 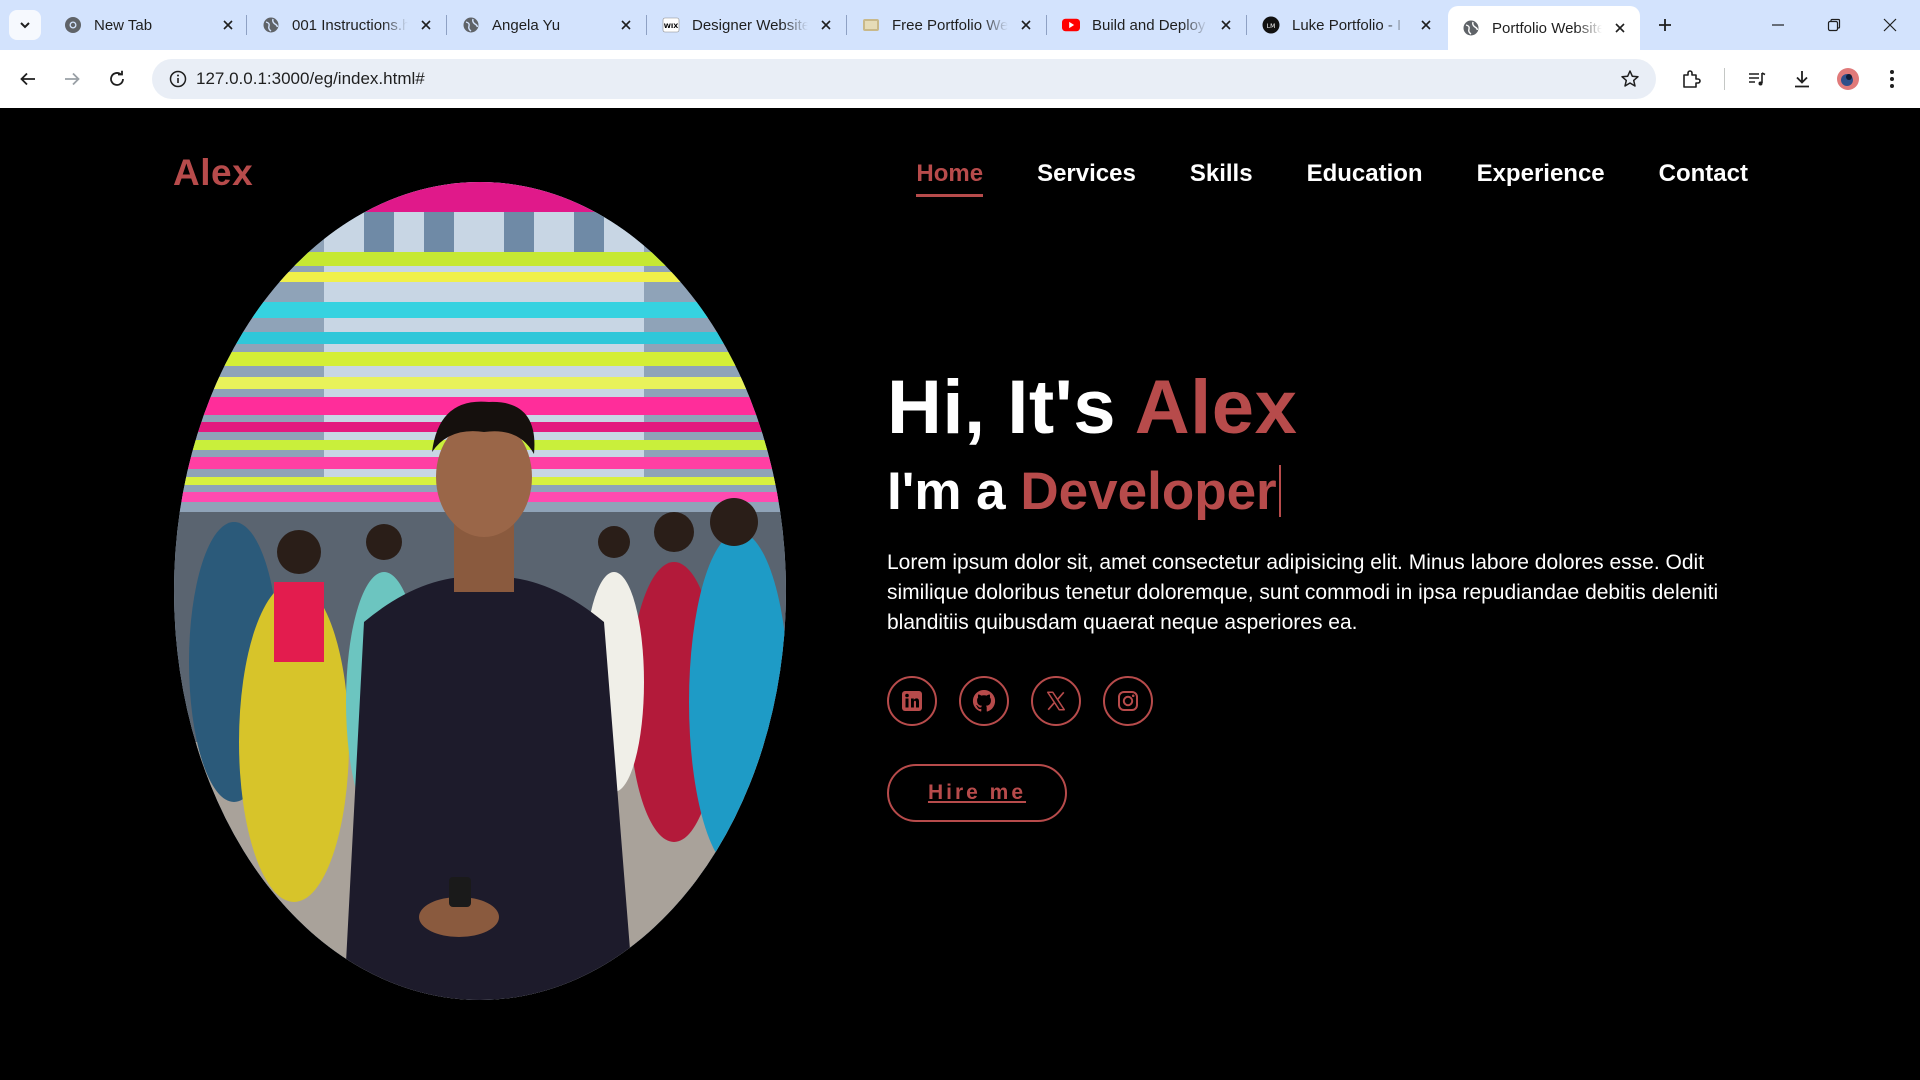 I want to click on browser-tab-portfolio-website: Portfolio Website, so click(x=1544, y=28).